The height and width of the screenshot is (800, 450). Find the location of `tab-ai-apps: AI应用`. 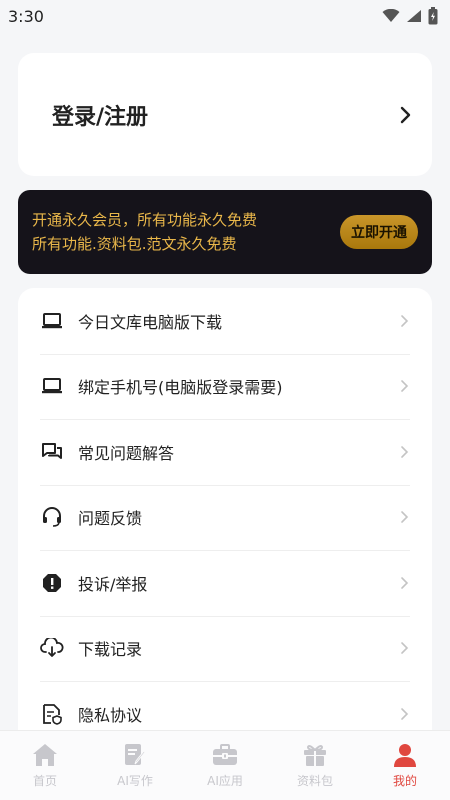

tab-ai-apps: AI应用 is located at coordinates (225, 766).